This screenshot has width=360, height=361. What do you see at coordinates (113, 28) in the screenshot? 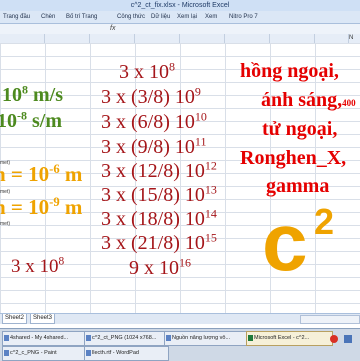
I see `fx-icon: fx` at bounding box center [113, 28].